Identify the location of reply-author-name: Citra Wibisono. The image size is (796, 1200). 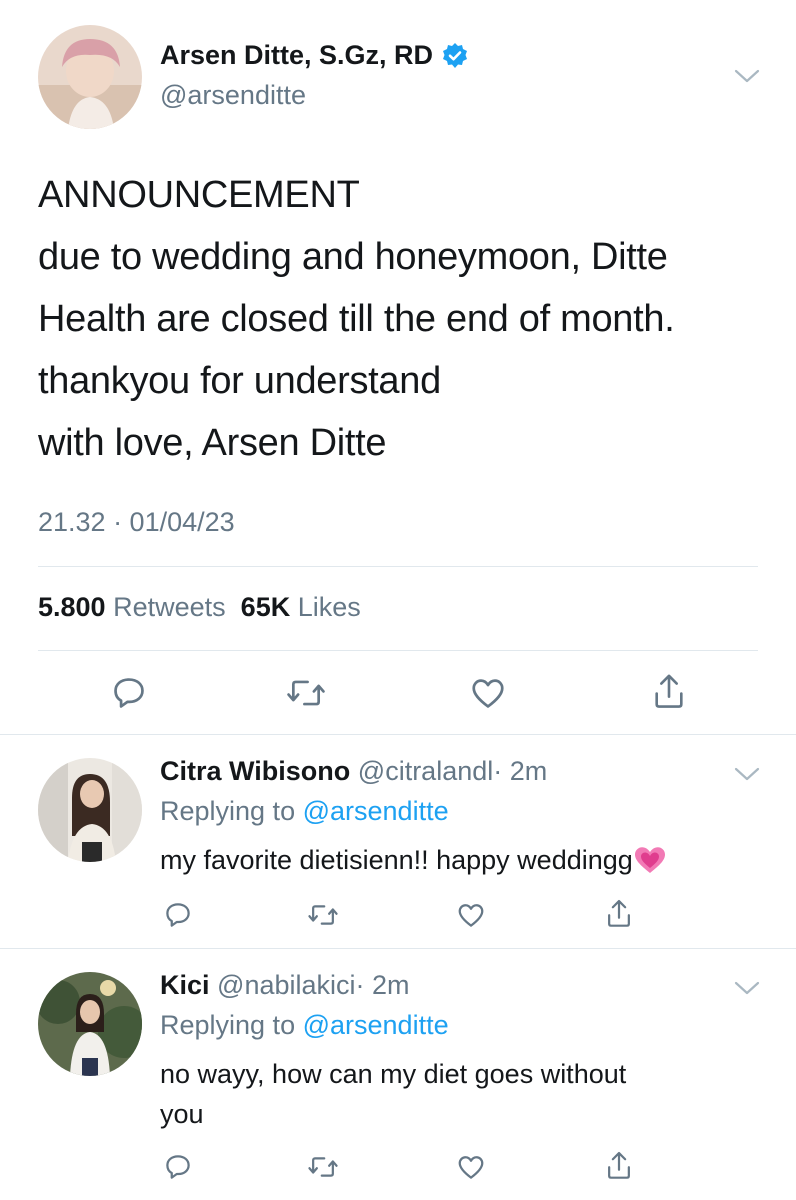
(255, 771).